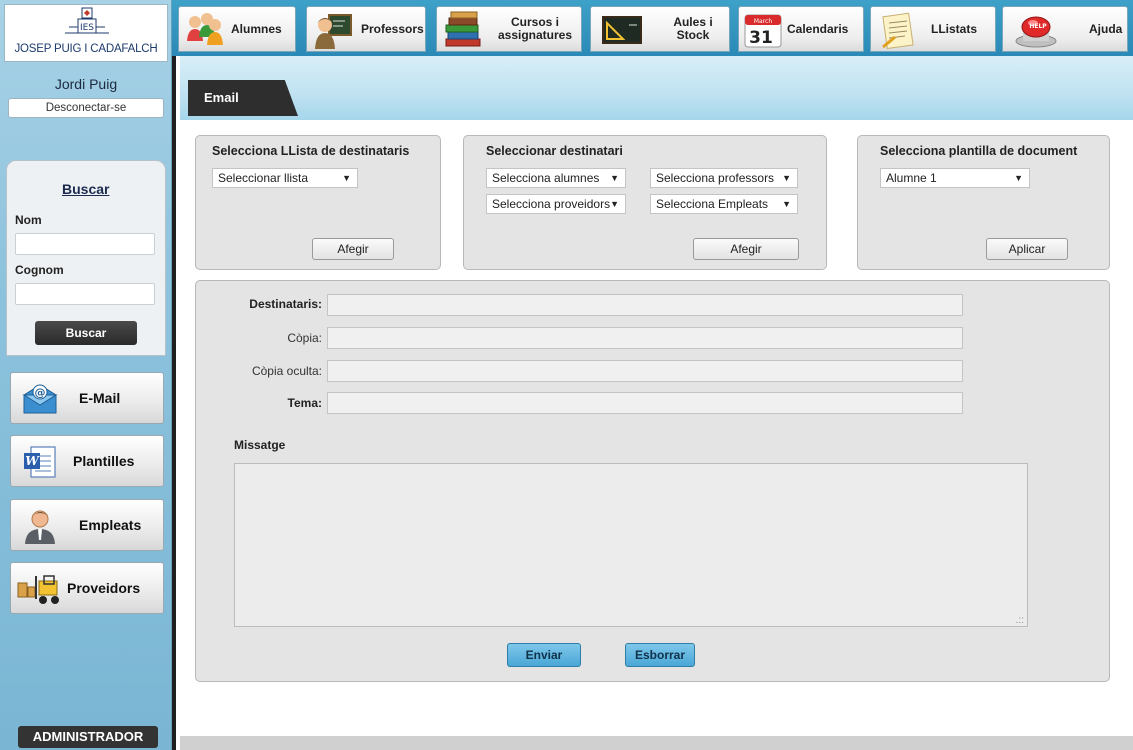 This screenshot has width=1133, height=750. I want to click on cc-label: Còpia:, so click(304, 338).